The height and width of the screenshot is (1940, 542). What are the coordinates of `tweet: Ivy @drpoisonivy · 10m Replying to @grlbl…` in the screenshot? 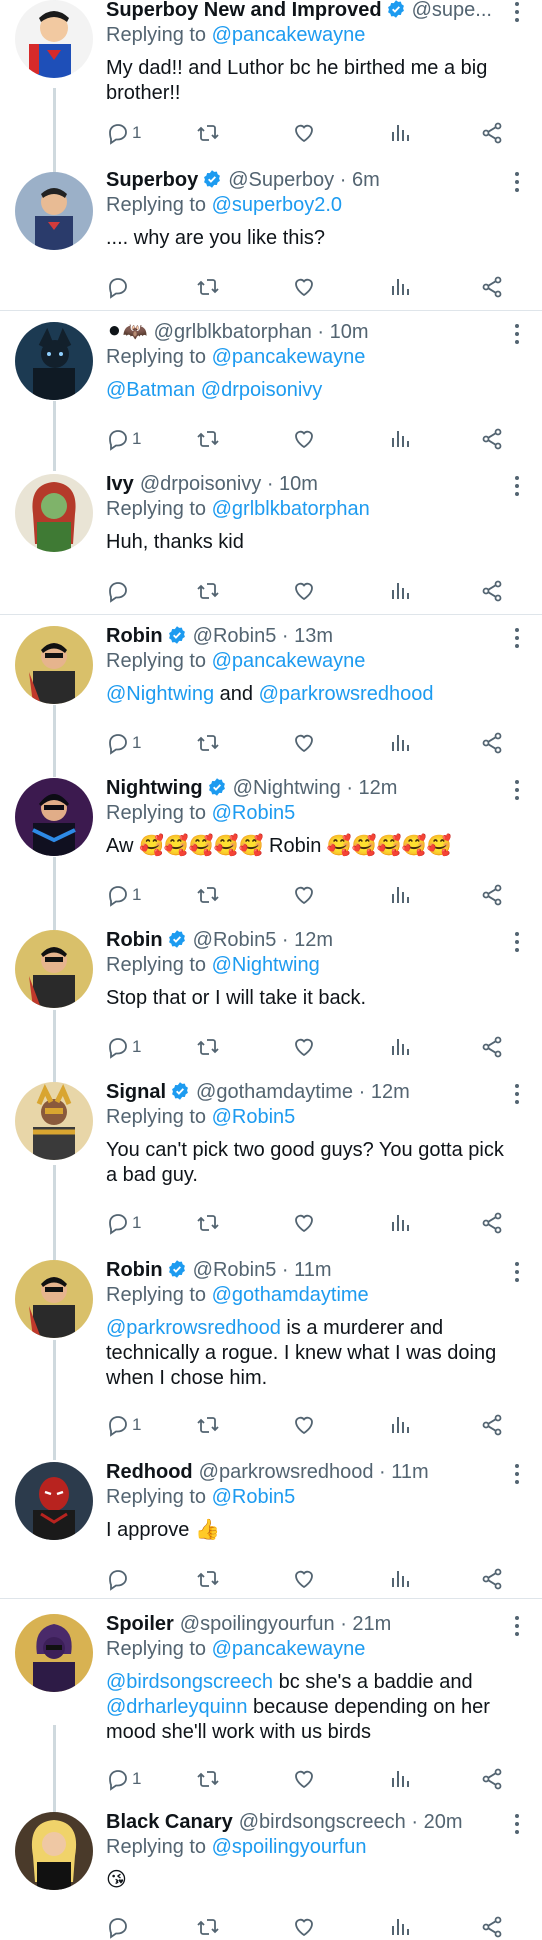 It's located at (271, 538).